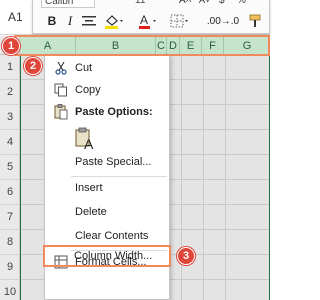 The height and width of the screenshot is (300, 320). I want to click on row-header-8: 8, so click(10, 242).